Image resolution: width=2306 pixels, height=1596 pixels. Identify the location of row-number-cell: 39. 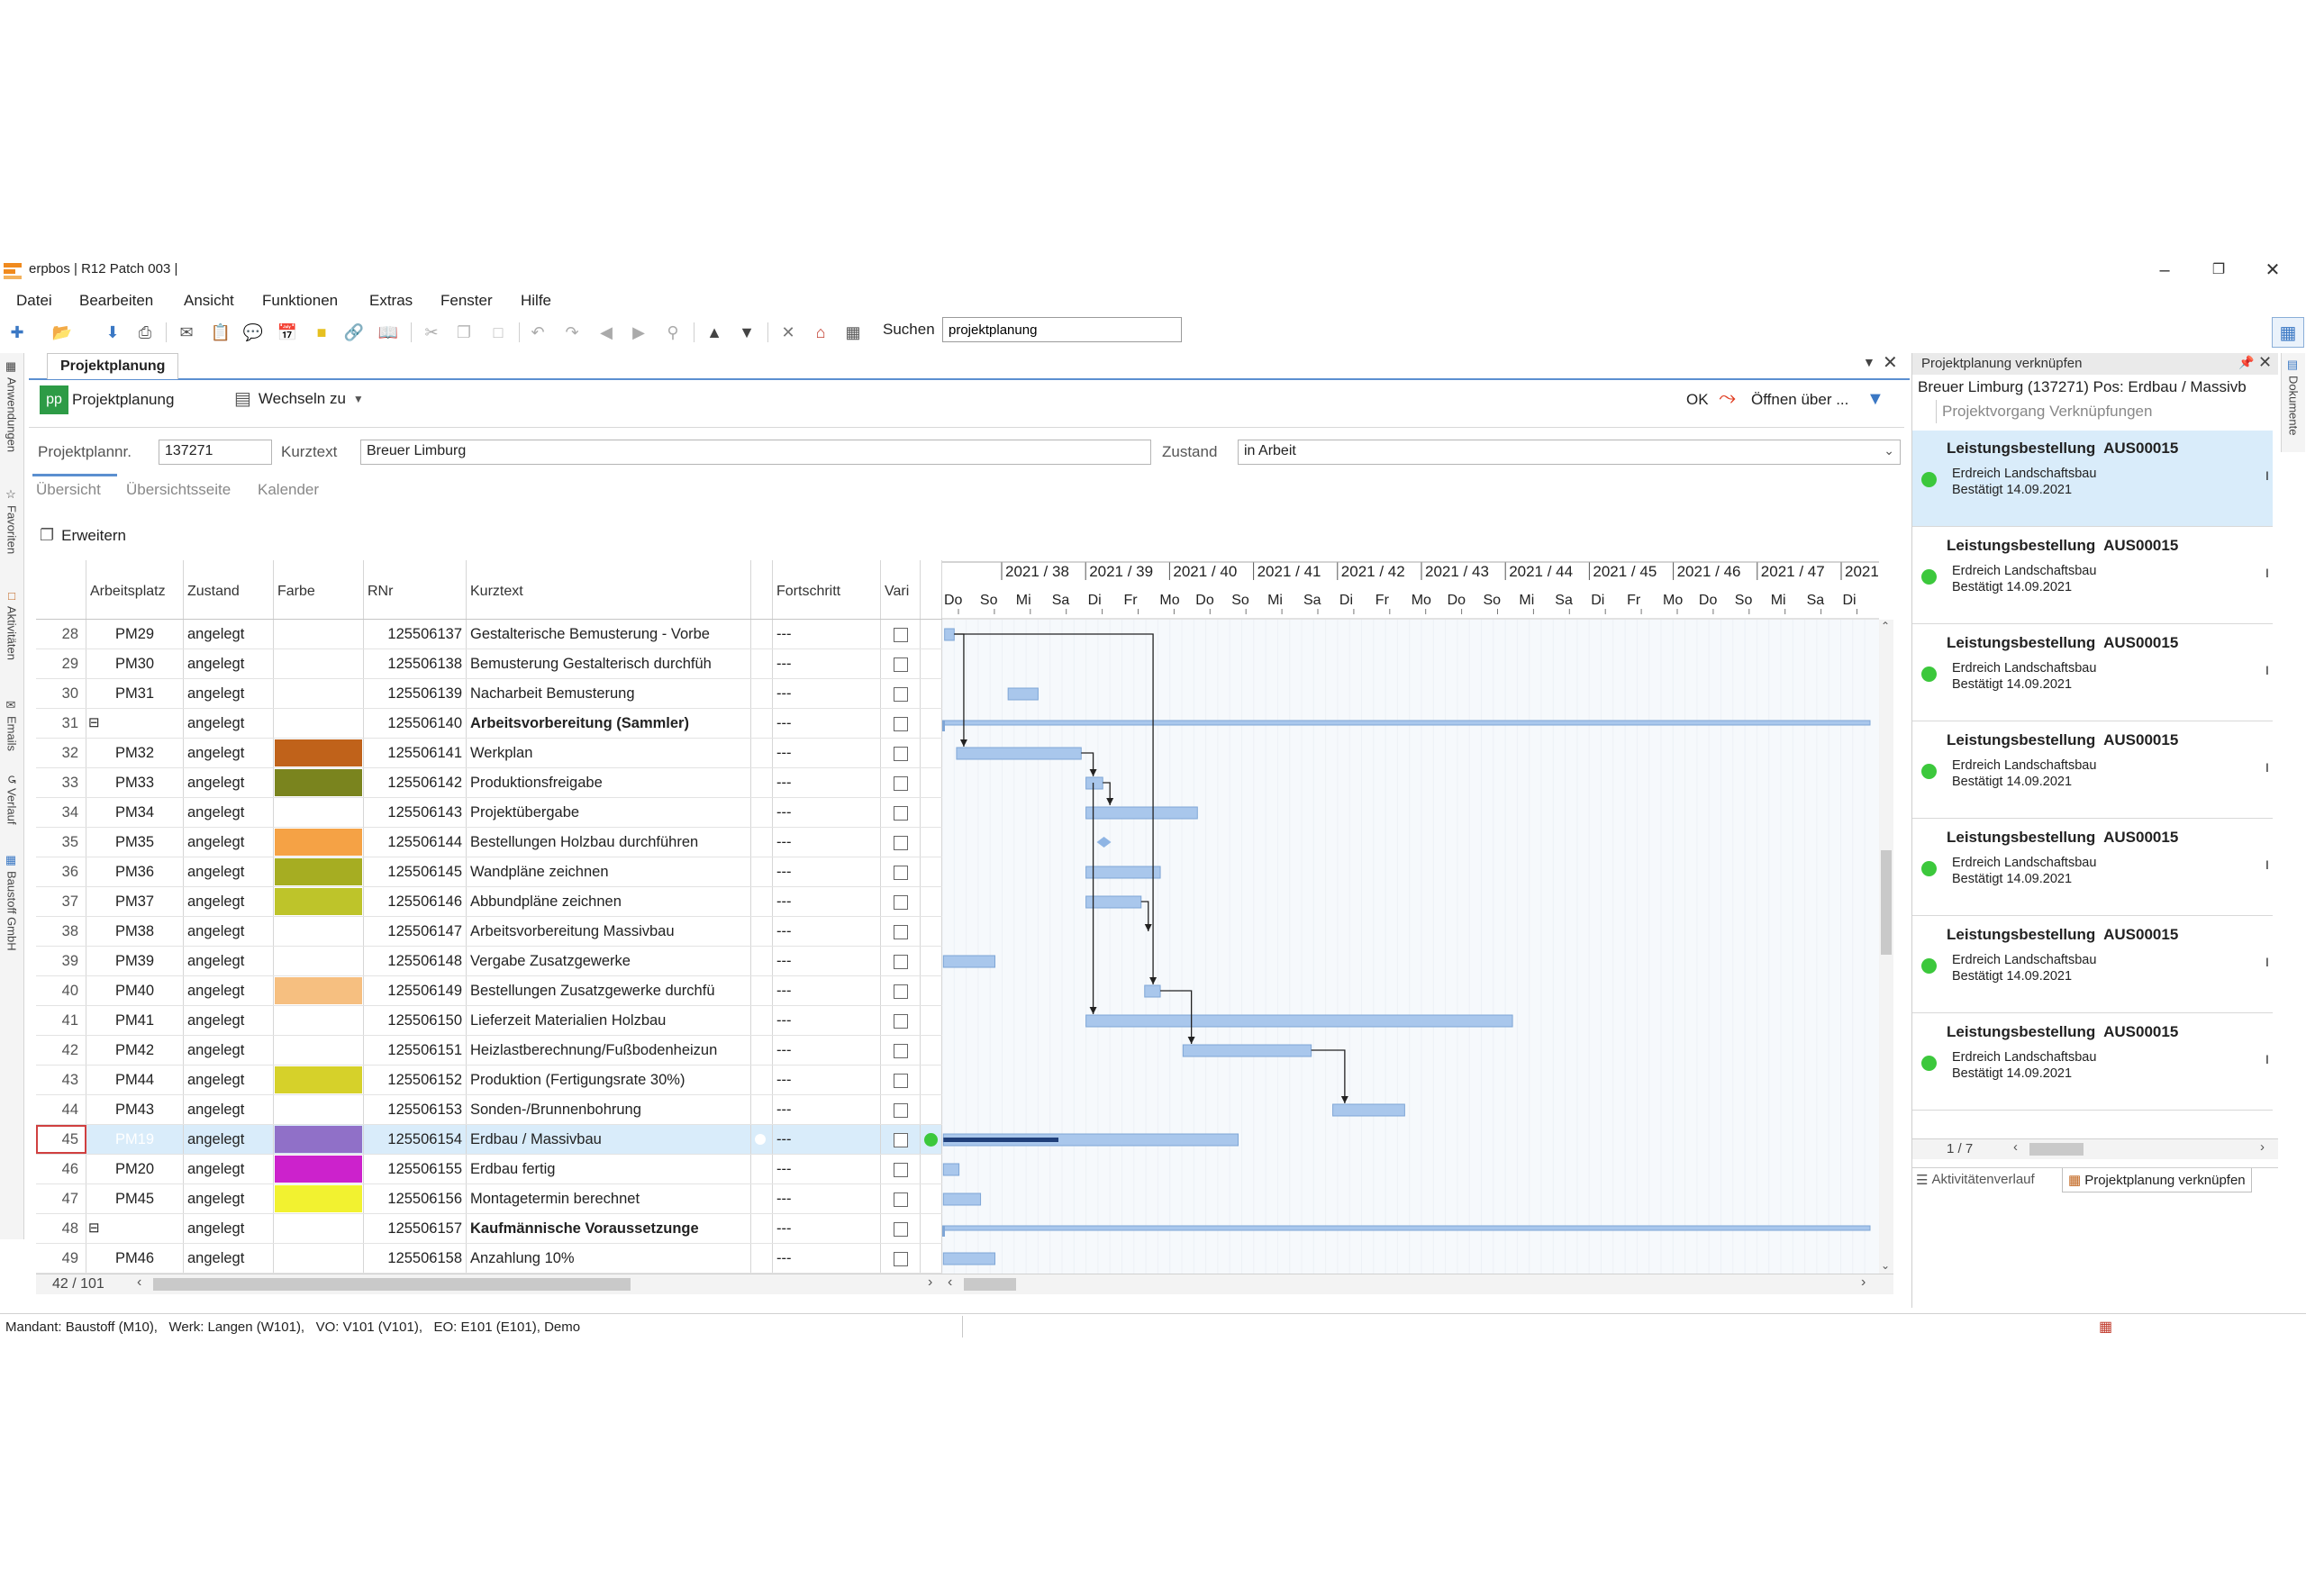
(61, 961).